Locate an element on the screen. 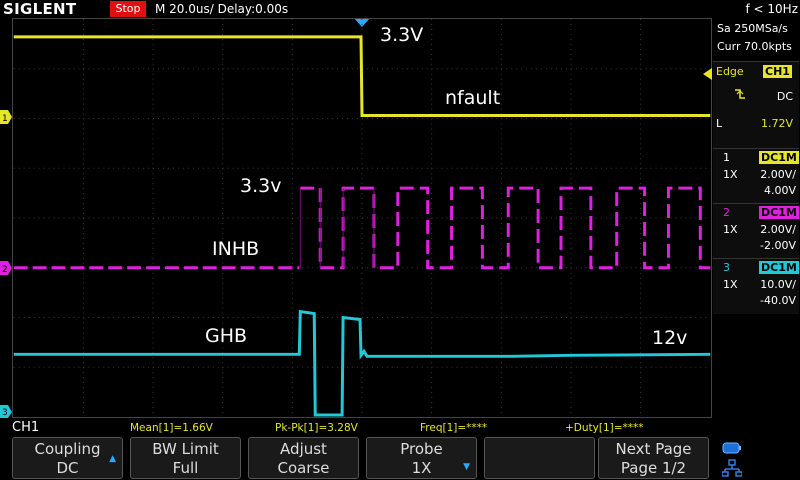 The width and height of the screenshot is (800, 480). ch2-probe: 1X is located at coordinates (730, 229).